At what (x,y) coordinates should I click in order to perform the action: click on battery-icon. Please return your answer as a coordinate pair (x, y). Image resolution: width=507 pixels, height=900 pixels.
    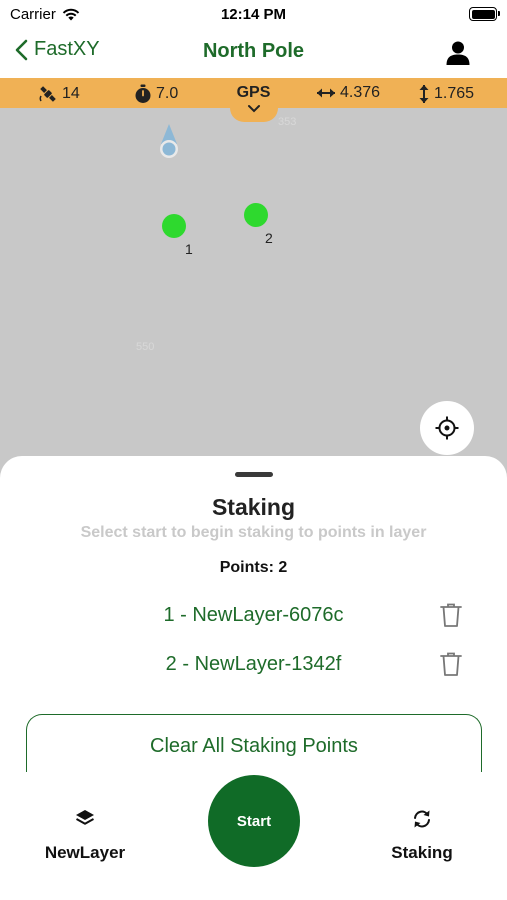
    Looking at the image, I should click on (484, 14).